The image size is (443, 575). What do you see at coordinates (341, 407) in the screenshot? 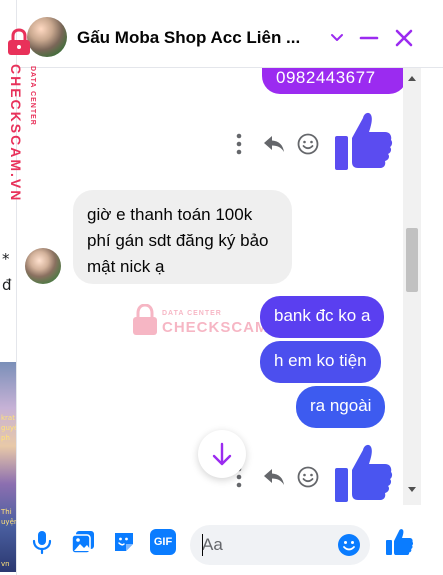
I see `message-bubble: ra ngoài` at bounding box center [341, 407].